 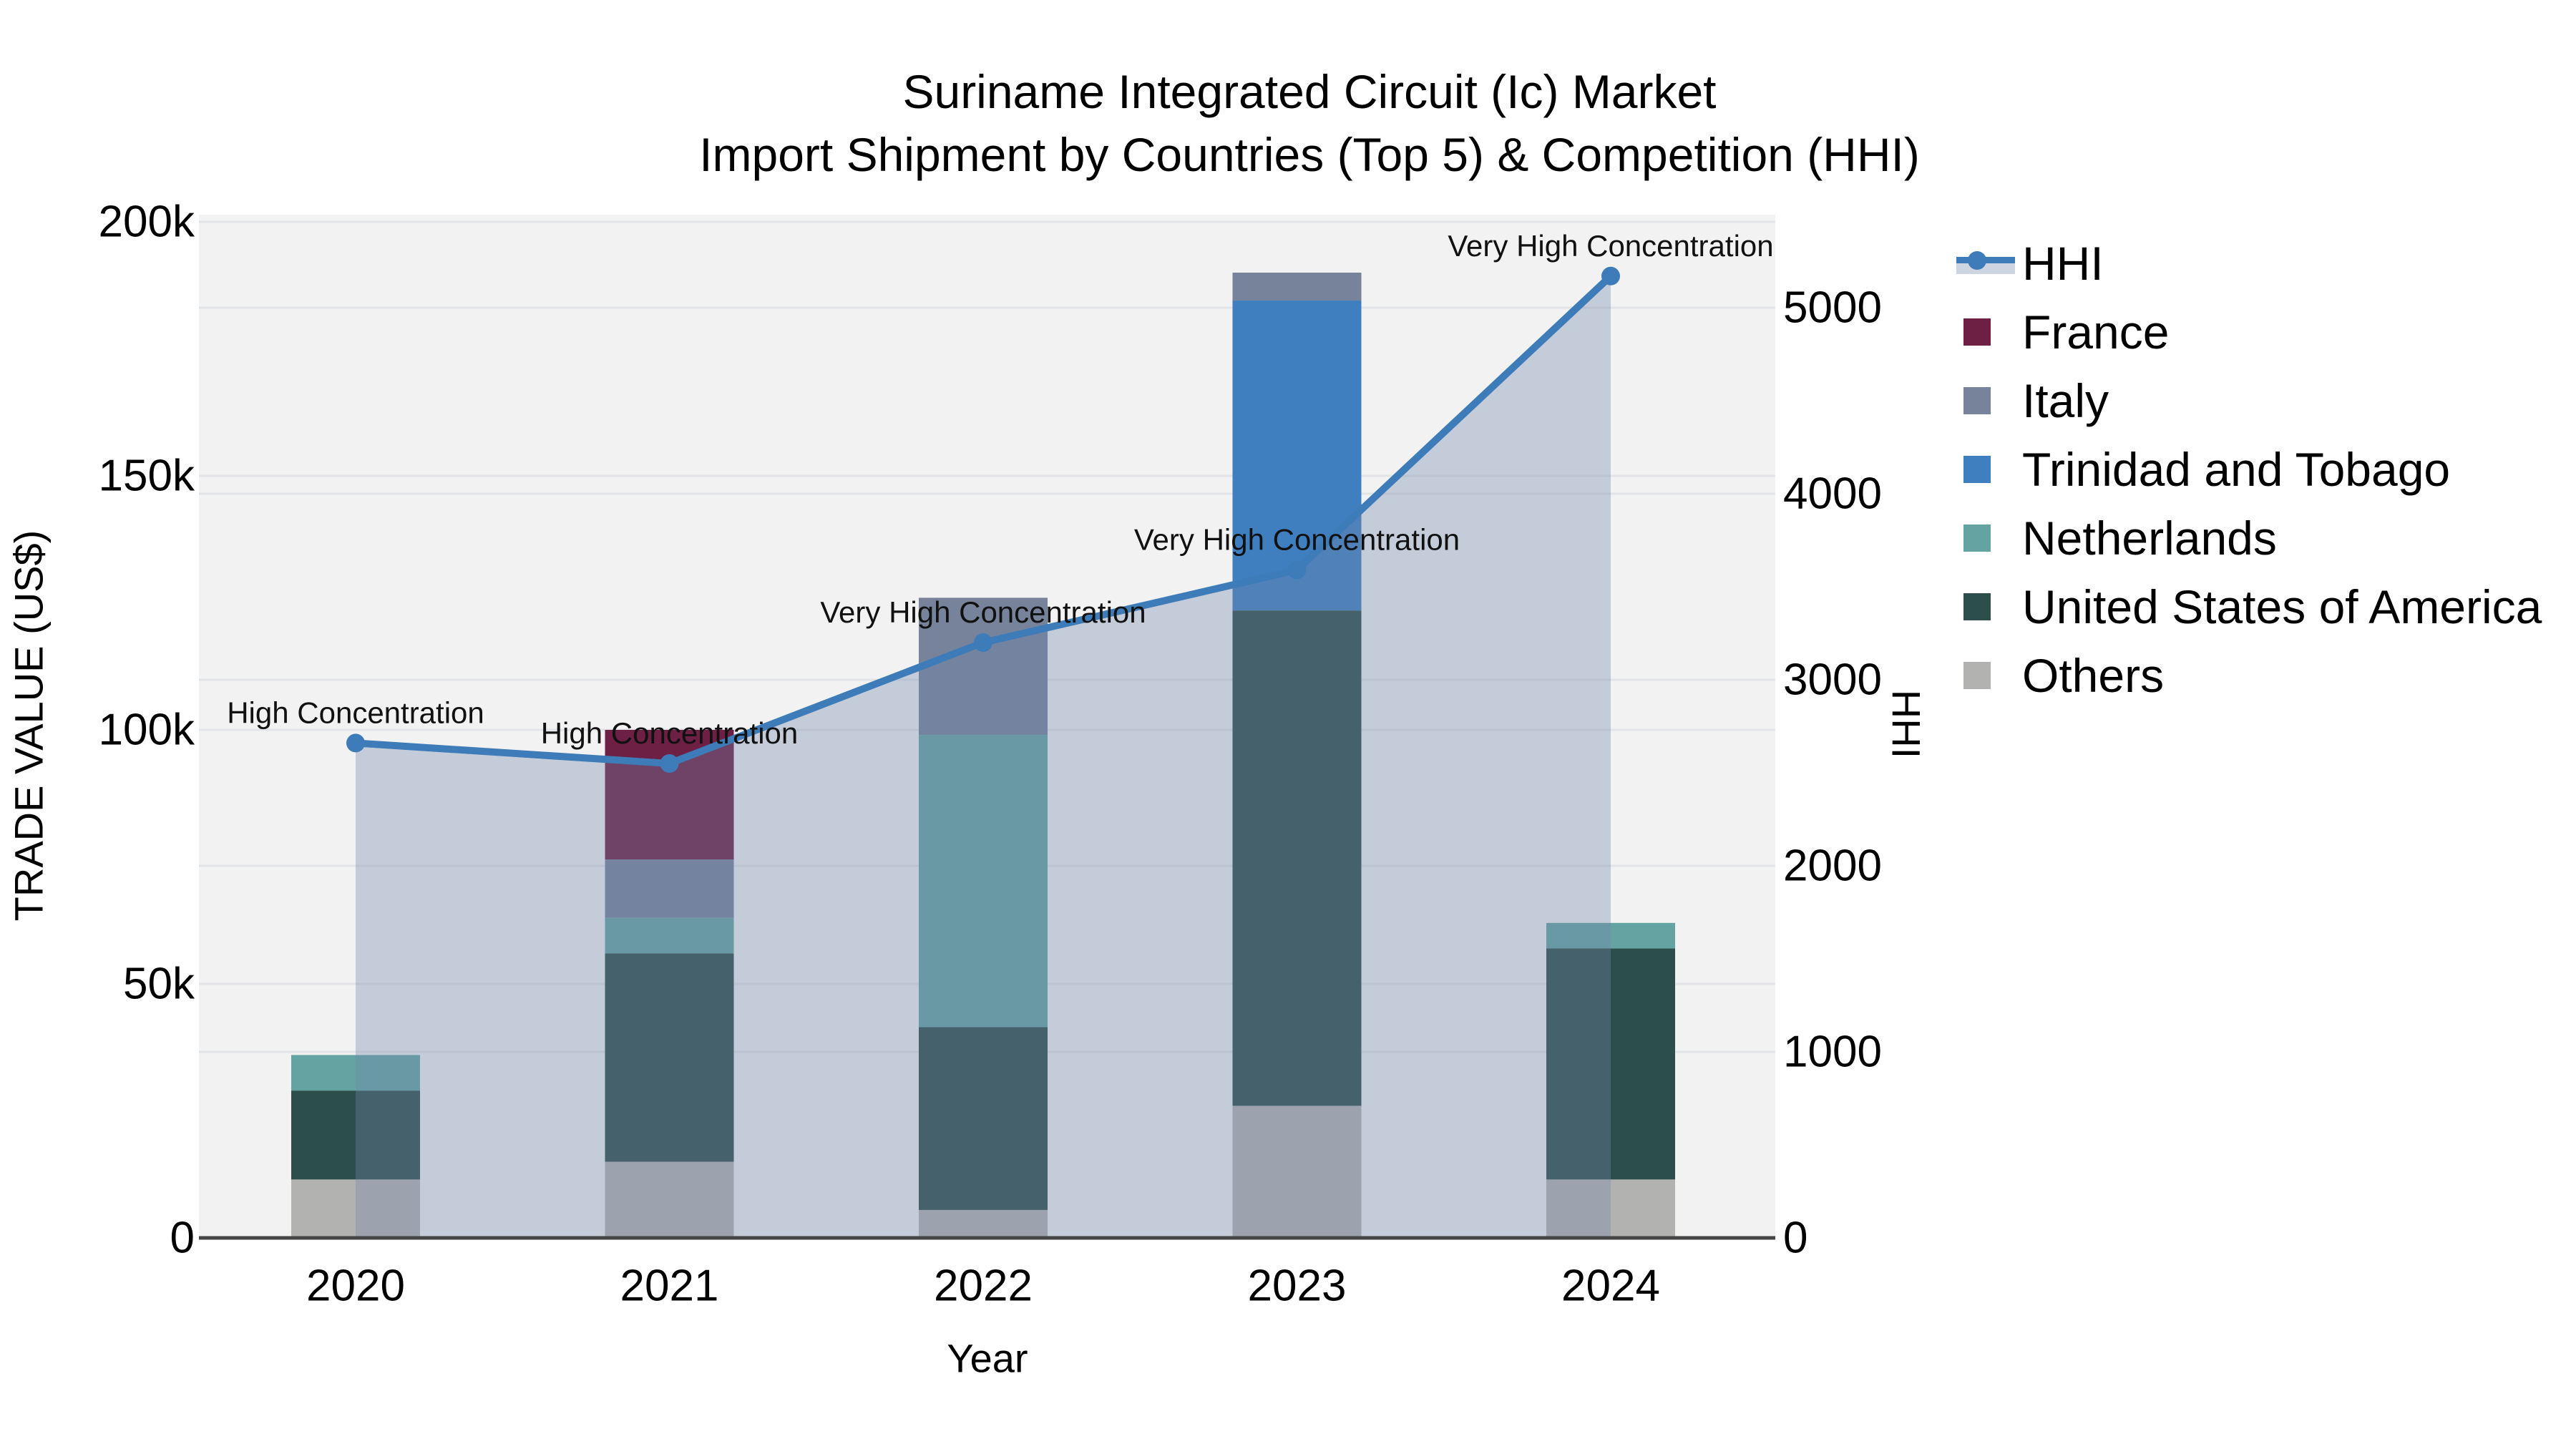 I want to click on legend-swatch-netherlands, so click(x=1977, y=538).